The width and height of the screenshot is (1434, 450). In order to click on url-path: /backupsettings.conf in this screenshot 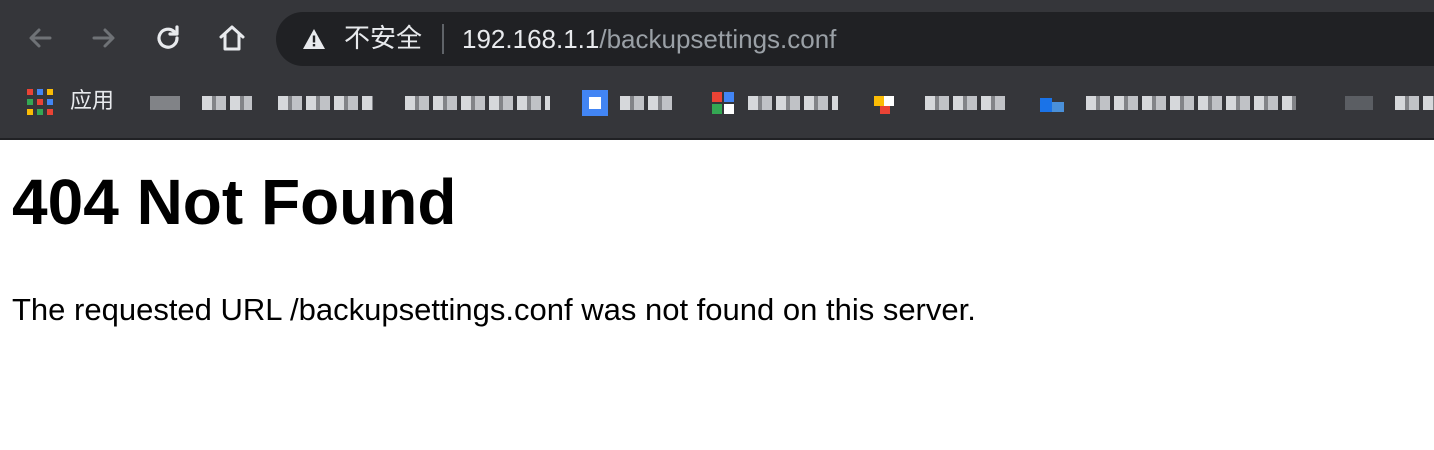, I will do `click(718, 39)`.